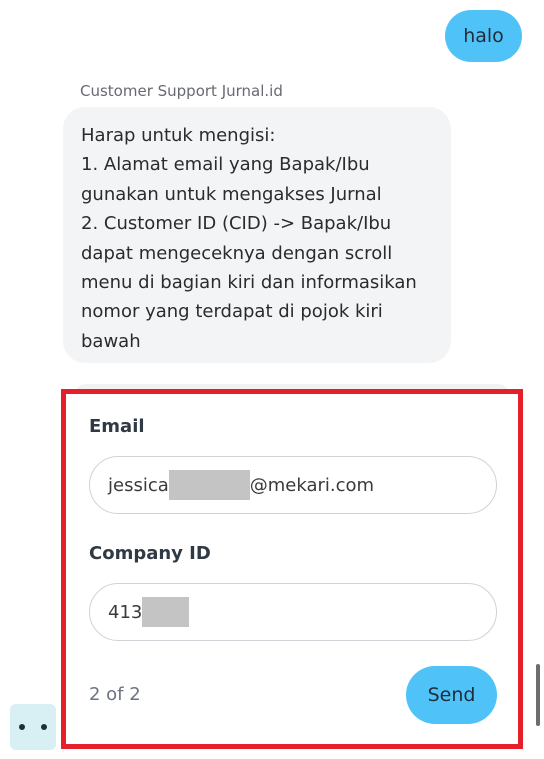 The image size is (544, 759). I want to click on form-page-indicator: 2 of 2, so click(115, 694).